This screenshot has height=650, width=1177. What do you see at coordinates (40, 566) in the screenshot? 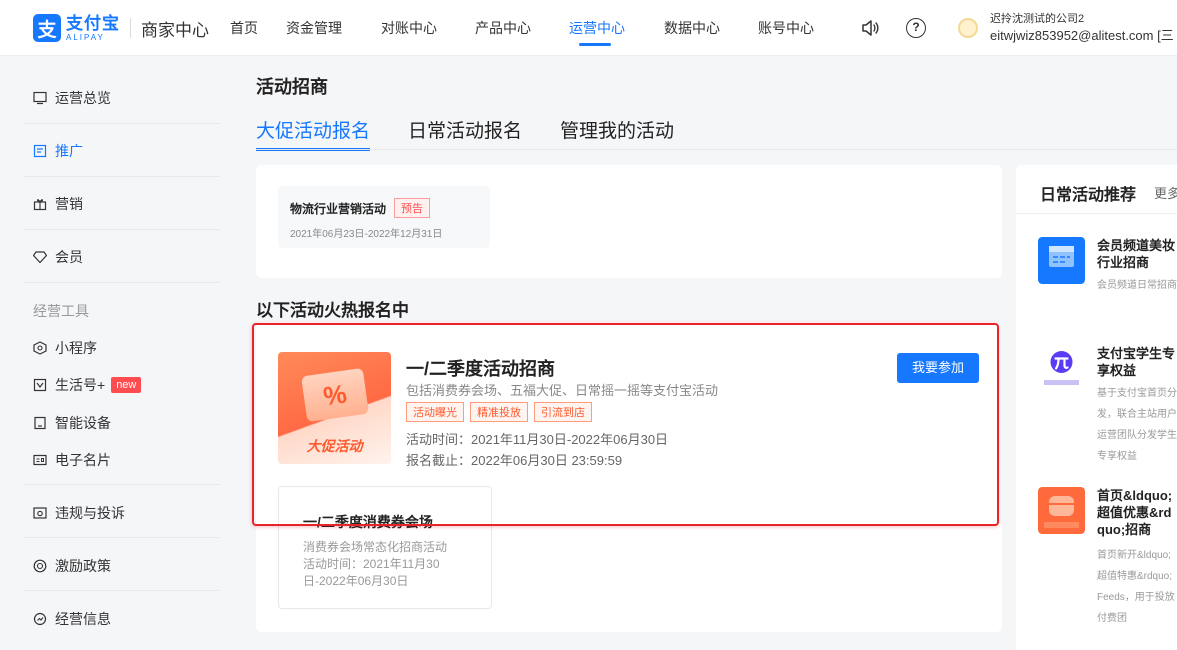
I see `incentive-icon` at bounding box center [40, 566].